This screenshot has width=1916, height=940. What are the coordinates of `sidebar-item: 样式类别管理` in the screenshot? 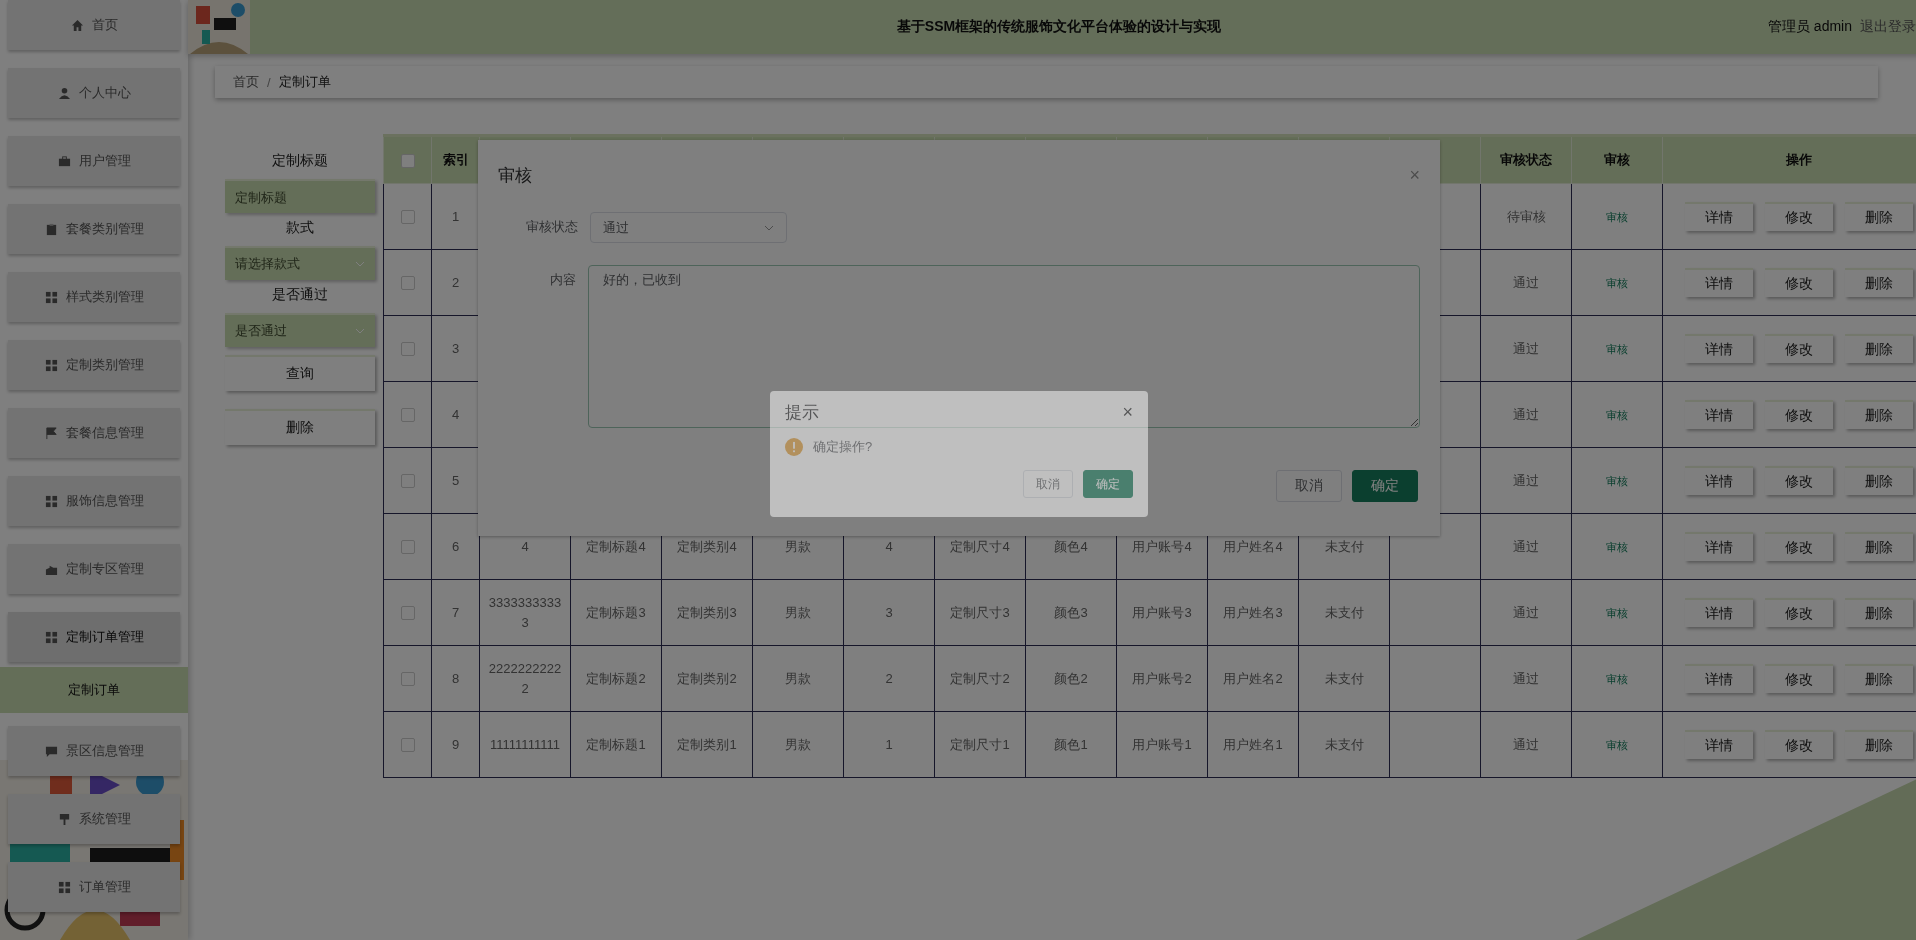 It's located at (94, 297).